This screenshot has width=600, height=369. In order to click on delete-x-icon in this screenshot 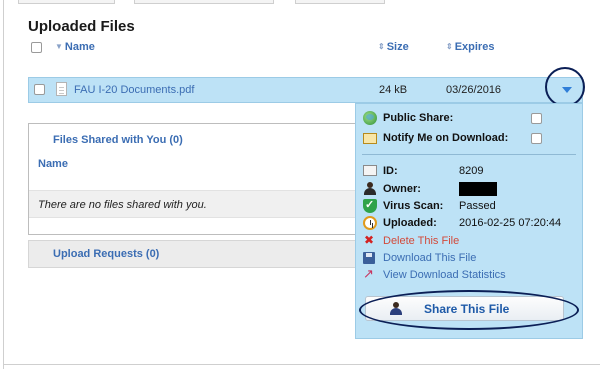, I will do `click(370, 240)`.